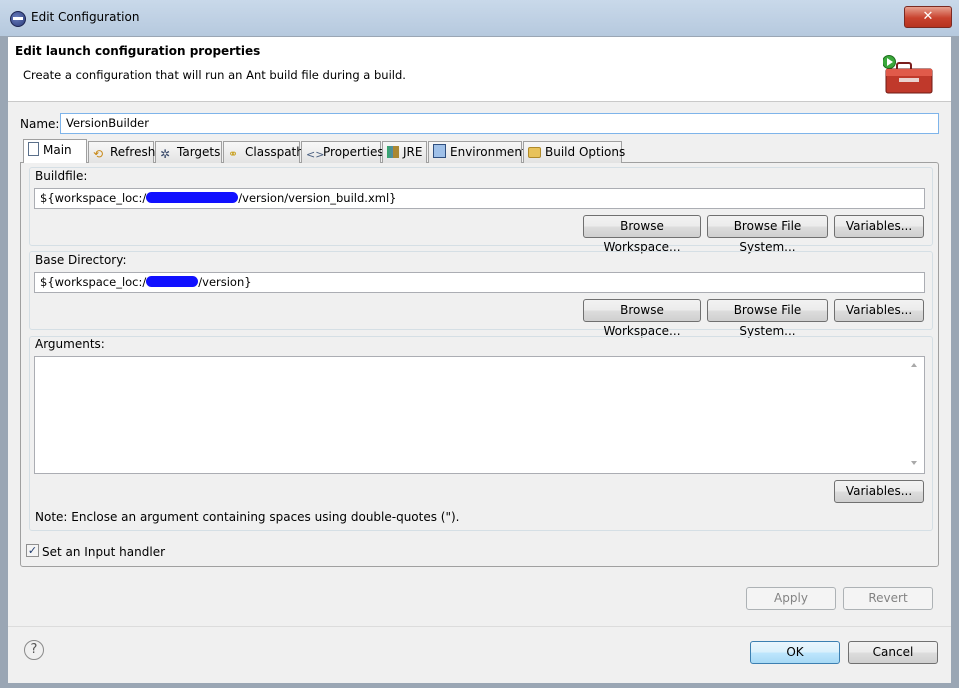  I want to click on scroll-up-icon, so click(914, 365).